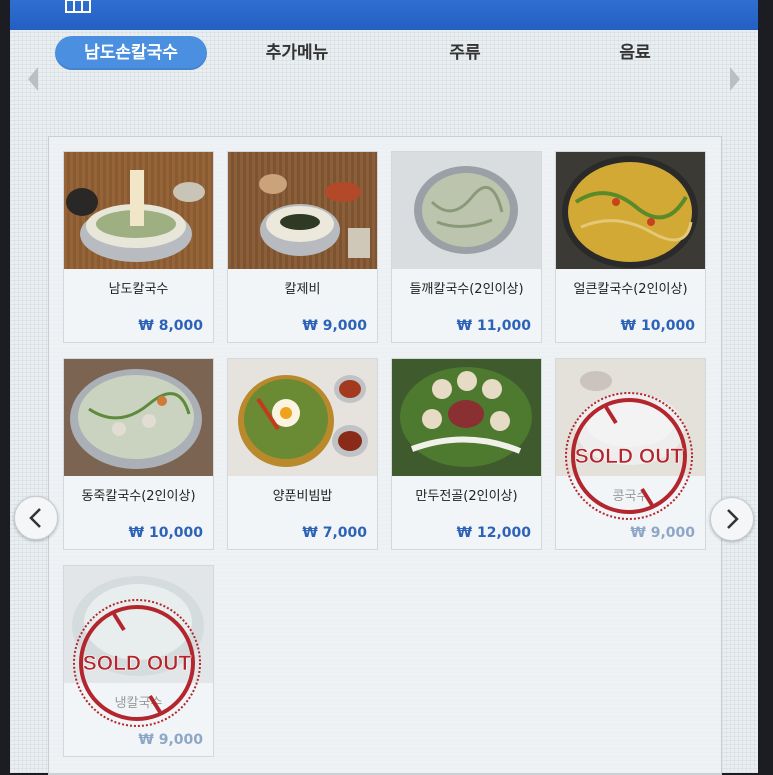  What do you see at coordinates (302, 289) in the screenshot?
I see `item-name: 칼제비` at bounding box center [302, 289].